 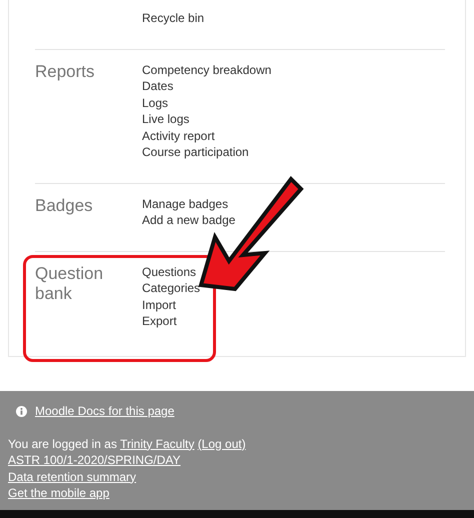 What do you see at coordinates (159, 321) in the screenshot?
I see `section-link: Export` at bounding box center [159, 321].